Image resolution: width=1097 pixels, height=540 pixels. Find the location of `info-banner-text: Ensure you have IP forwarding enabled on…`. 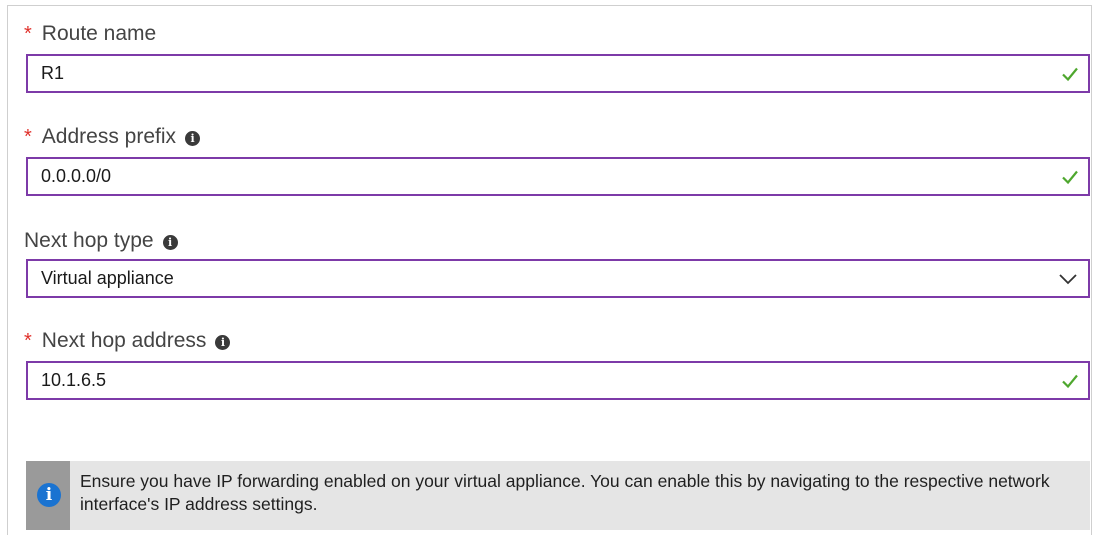

info-banner-text: Ensure you have IP forwarding enabled on… is located at coordinates (565, 492).